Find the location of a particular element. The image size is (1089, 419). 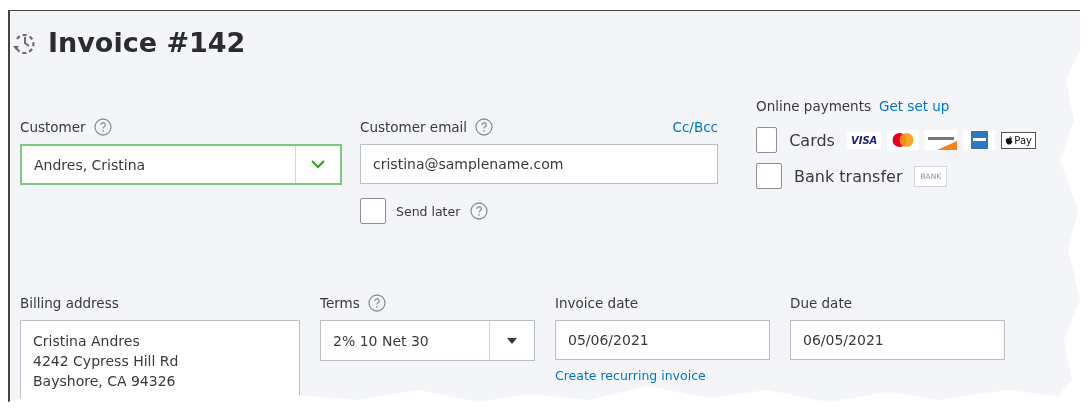

field-label: Due date is located at coordinates (821, 303).